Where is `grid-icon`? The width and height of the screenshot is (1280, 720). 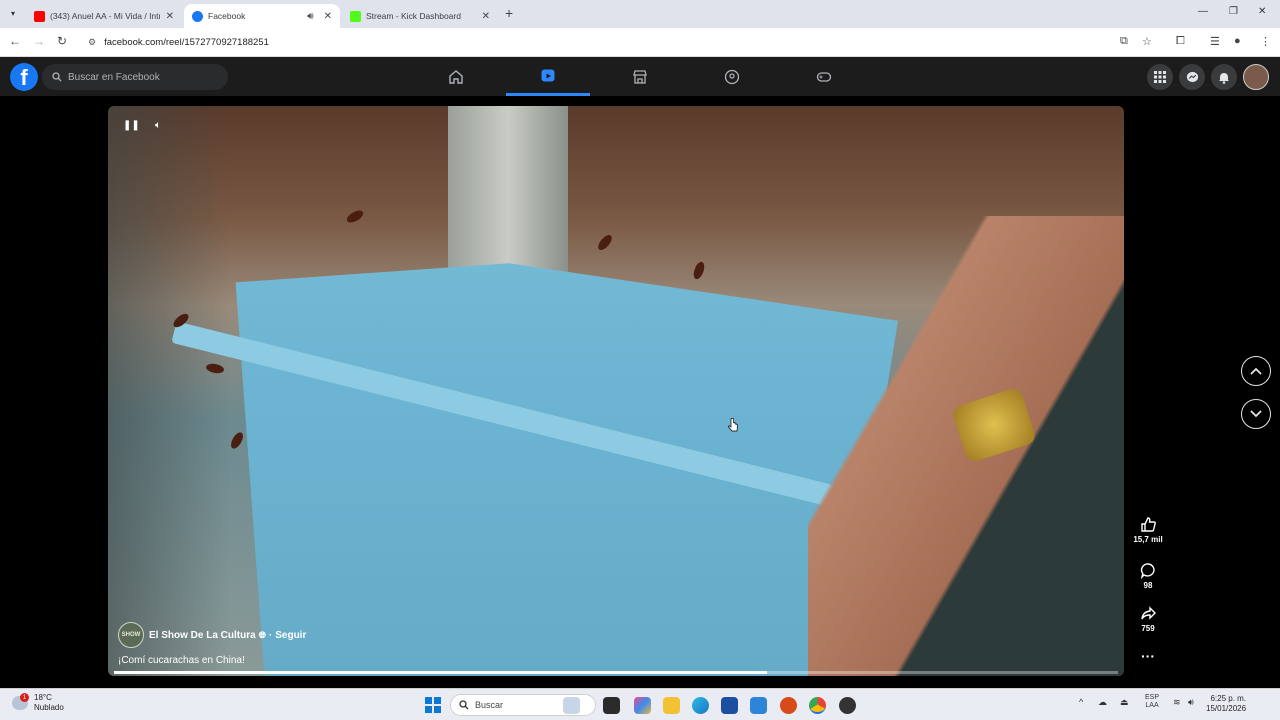
grid-icon is located at coordinates (1160, 77).